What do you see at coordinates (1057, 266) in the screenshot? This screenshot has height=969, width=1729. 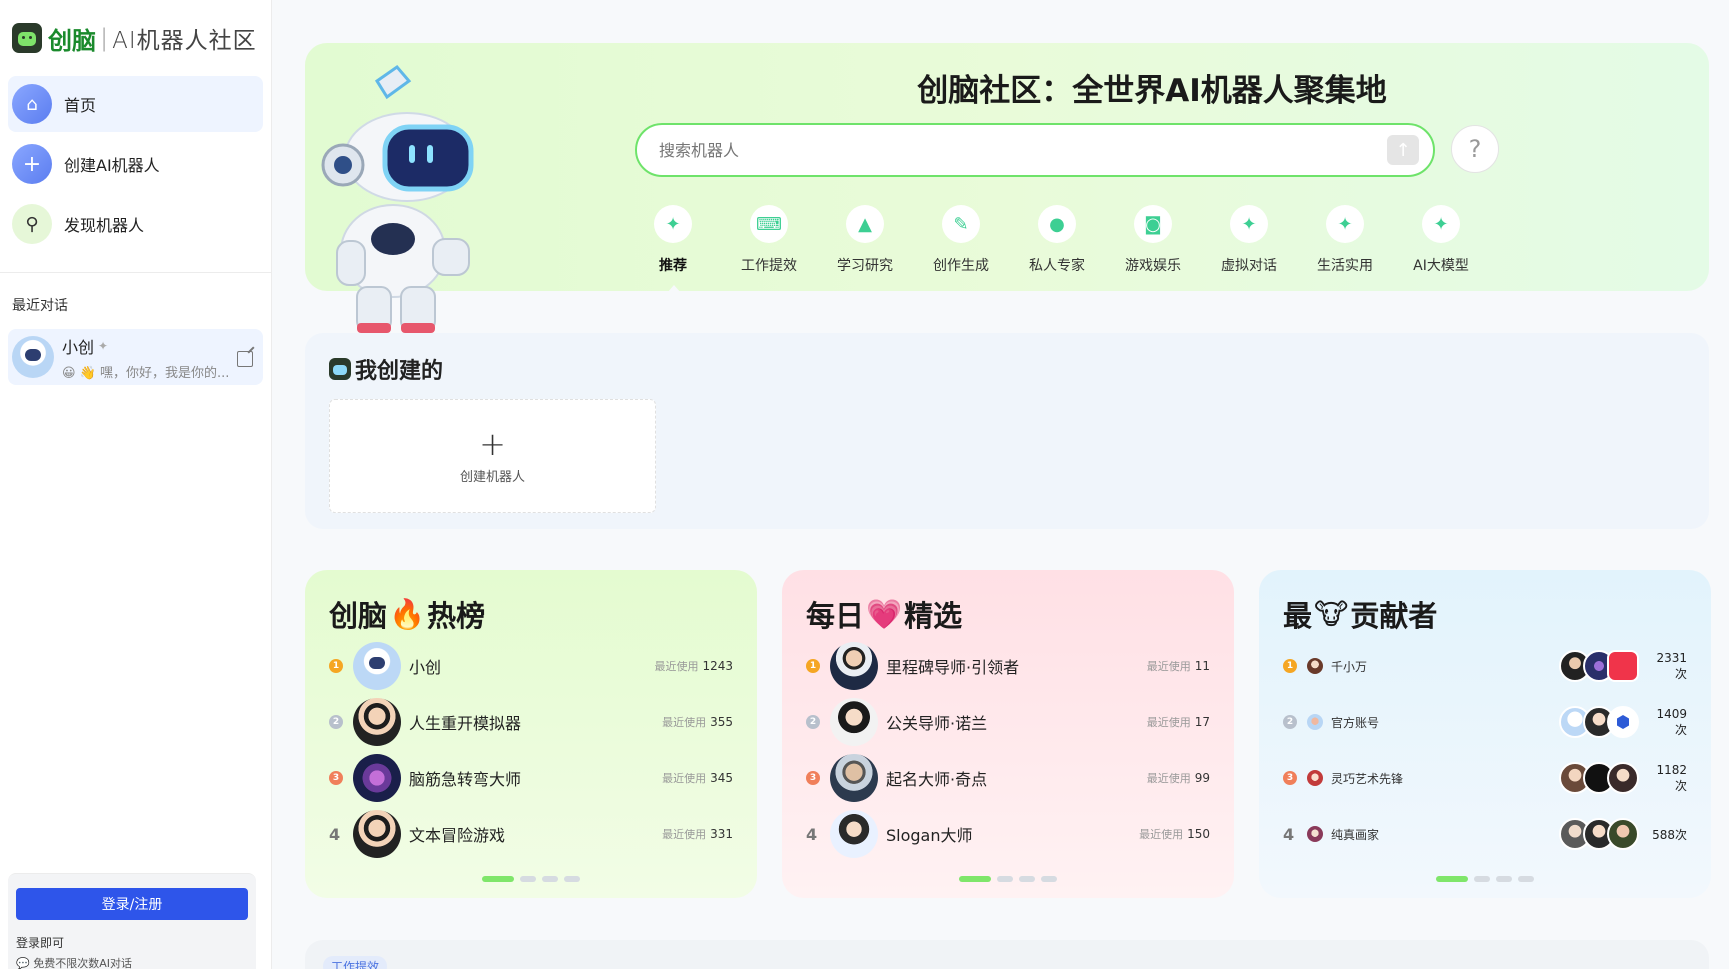 I see `tab-label: 私人专家` at bounding box center [1057, 266].